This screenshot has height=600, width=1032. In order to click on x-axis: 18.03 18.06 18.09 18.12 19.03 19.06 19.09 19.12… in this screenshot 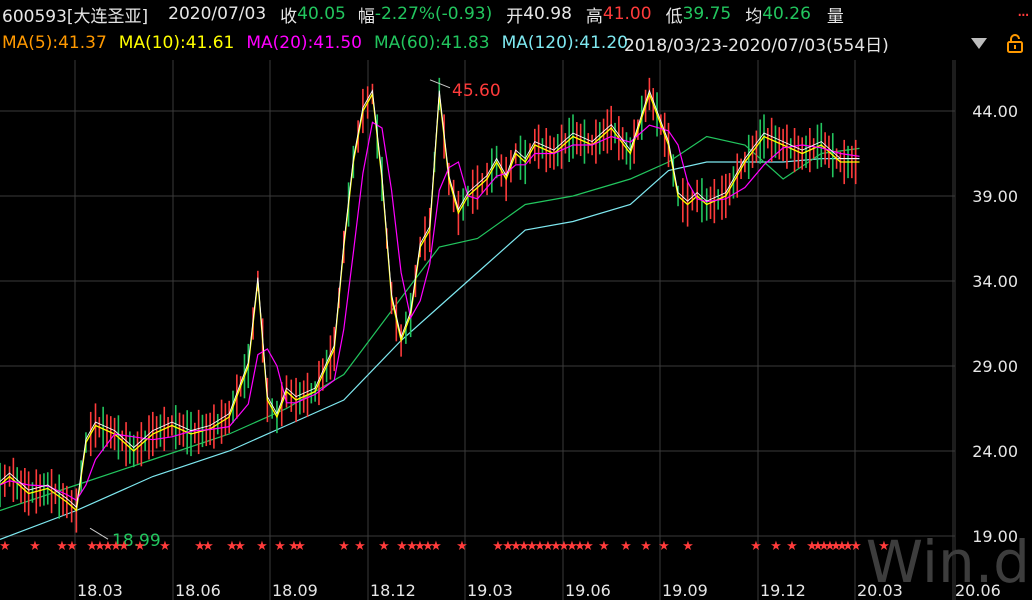, I will do `click(539, 590)`.